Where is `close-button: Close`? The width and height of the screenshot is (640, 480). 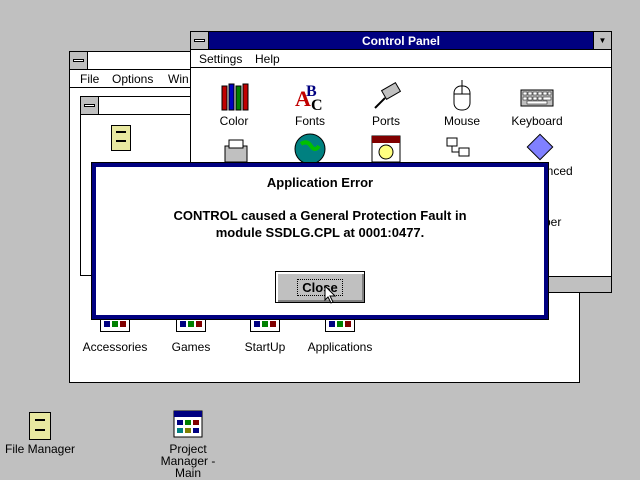 close-button: Close is located at coordinates (320, 287).